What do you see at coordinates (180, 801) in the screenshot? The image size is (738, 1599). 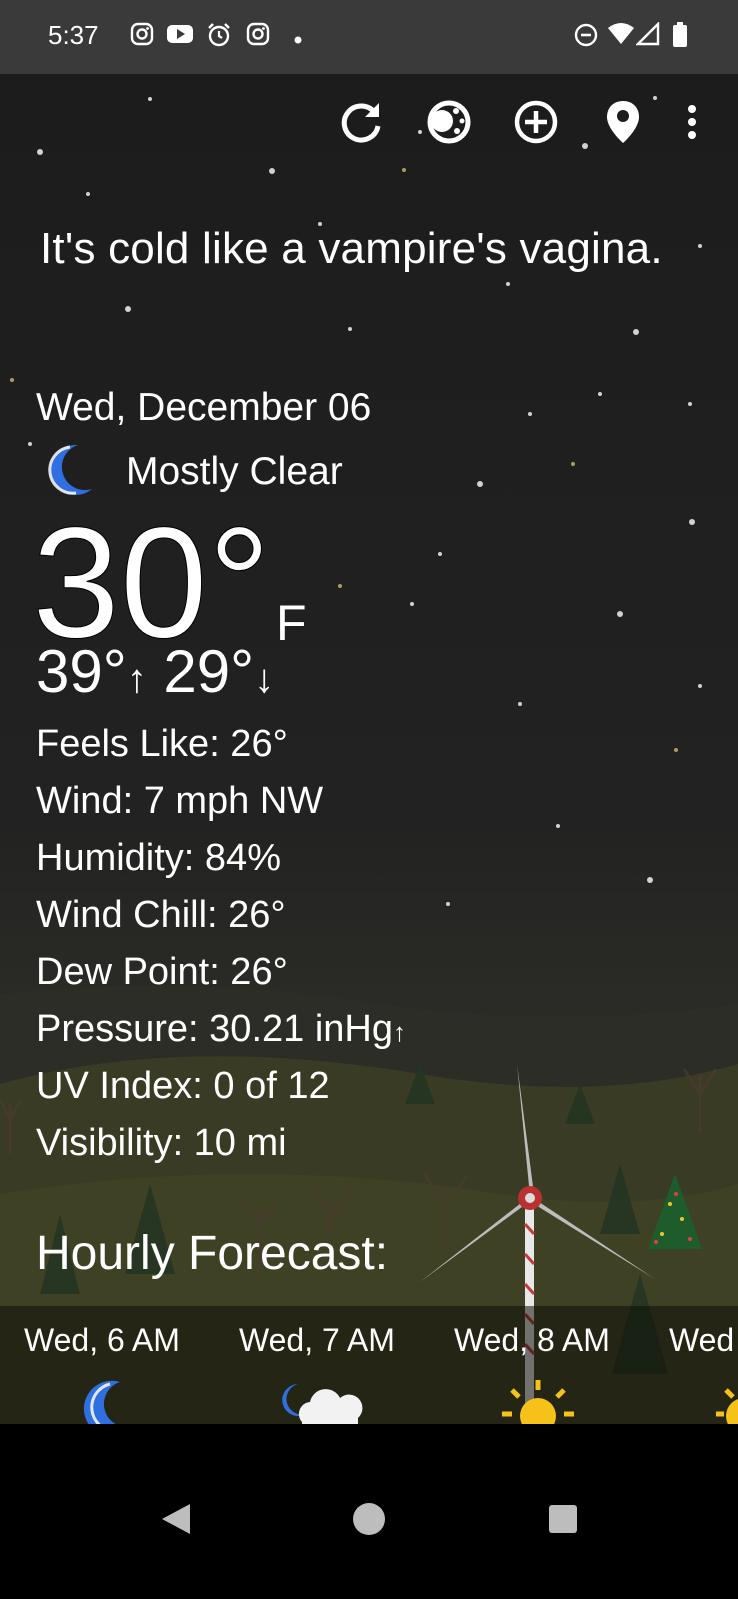 I see `wind: Wind: 7 mph NW` at bounding box center [180, 801].